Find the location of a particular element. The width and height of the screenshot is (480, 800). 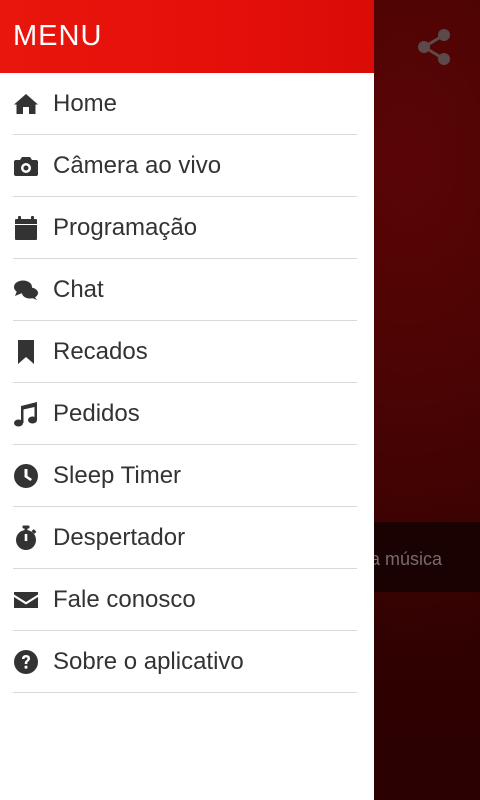

menu-item-camera: Câmera ao vivo is located at coordinates (185, 166).